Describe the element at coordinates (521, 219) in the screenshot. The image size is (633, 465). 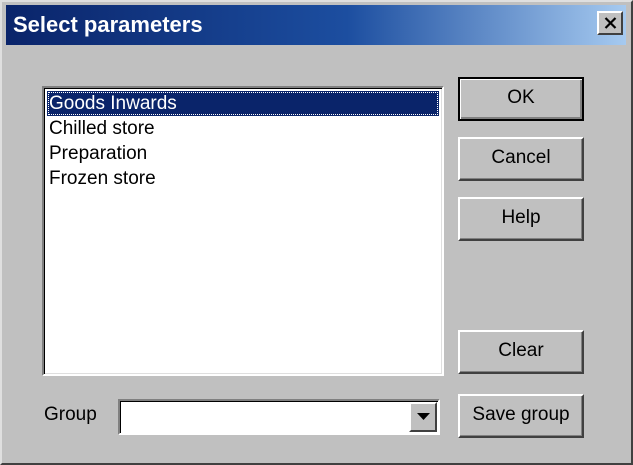
I see `help-button: Help` at that location.